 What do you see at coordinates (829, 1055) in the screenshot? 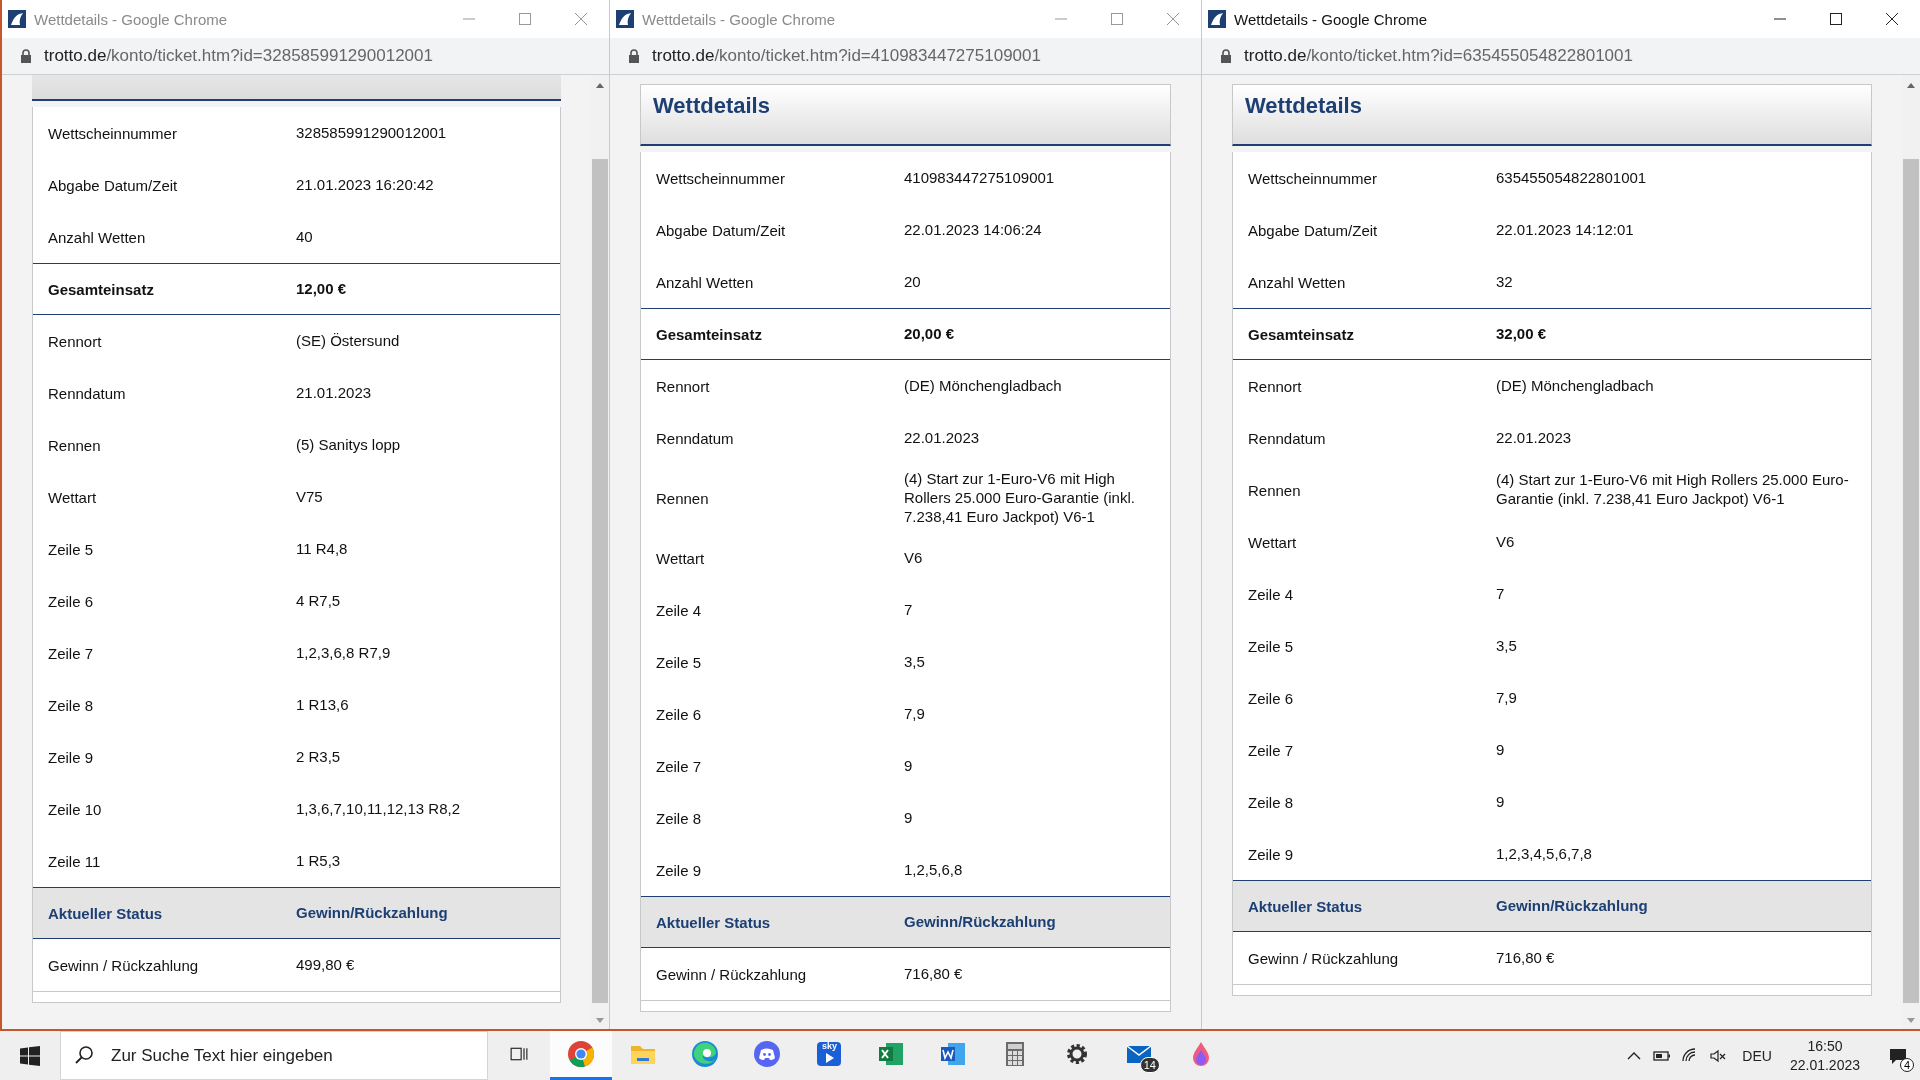
I see `taskbar-app-button: sky` at bounding box center [829, 1055].